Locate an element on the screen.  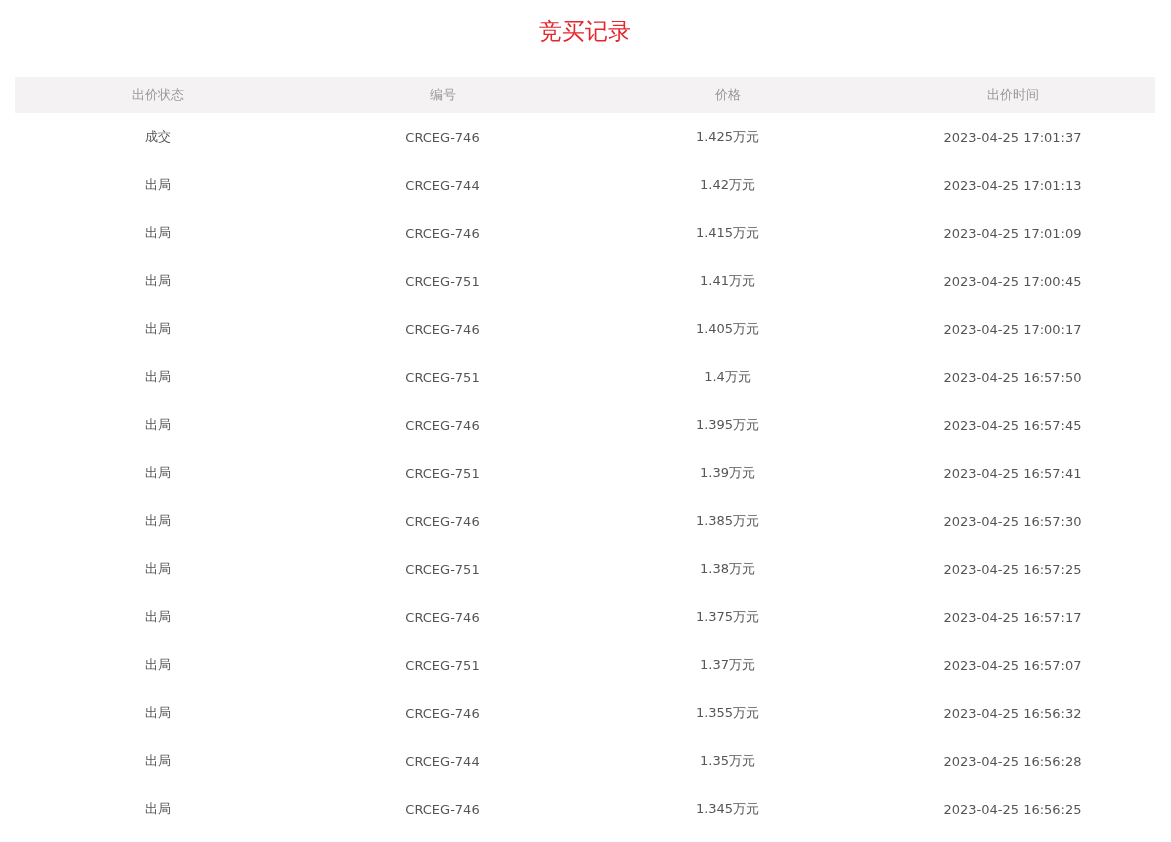
table-cell: 2023-04-25 16:56:25 is located at coordinates (1012, 809).